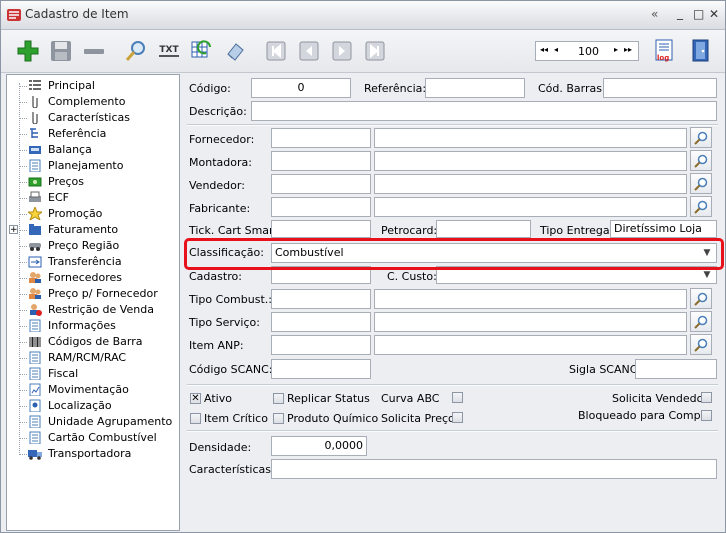  I want to click on maximize-button: □, so click(698, 14).